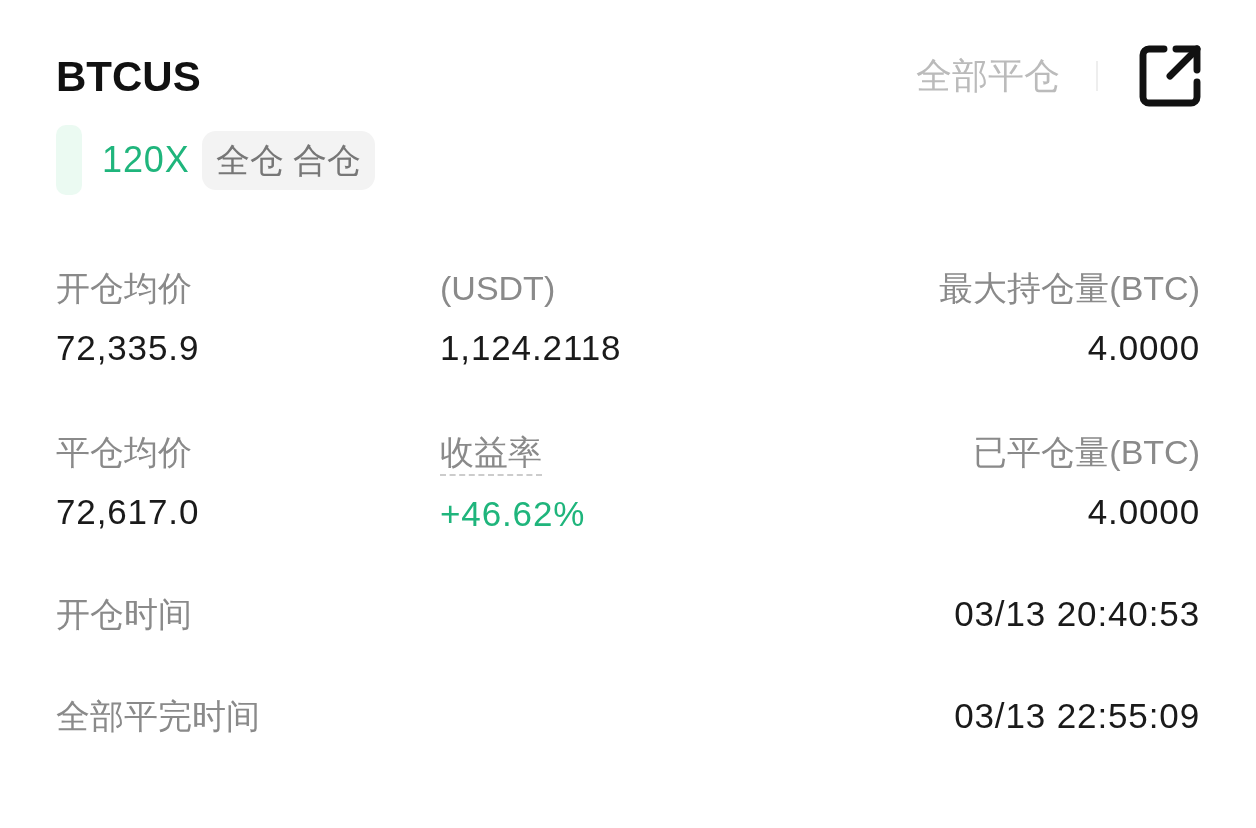  I want to click on stat-label: 收益率, so click(491, 453).